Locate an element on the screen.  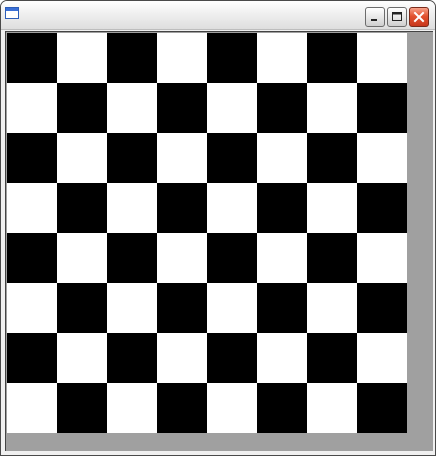
window-icon is located at coordinates (12, 13).